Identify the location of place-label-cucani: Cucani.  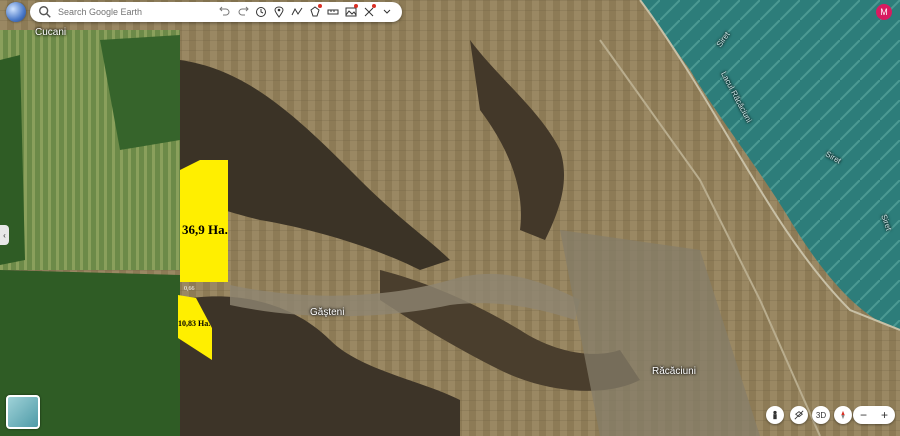
(51, 32).